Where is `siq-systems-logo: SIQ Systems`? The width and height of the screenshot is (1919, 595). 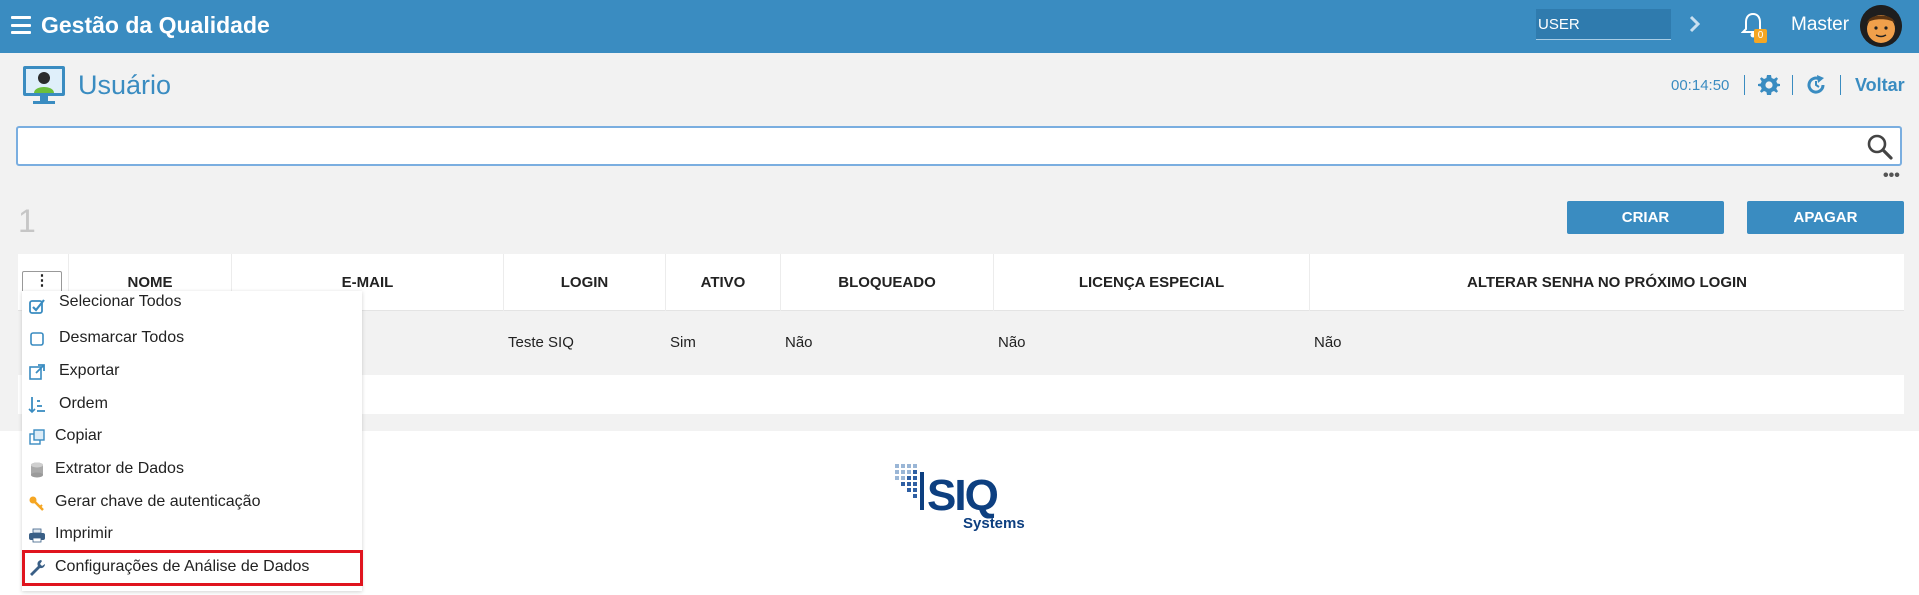
siq-systems-logo: SIQ Systems is located at coordinates (960, 498).